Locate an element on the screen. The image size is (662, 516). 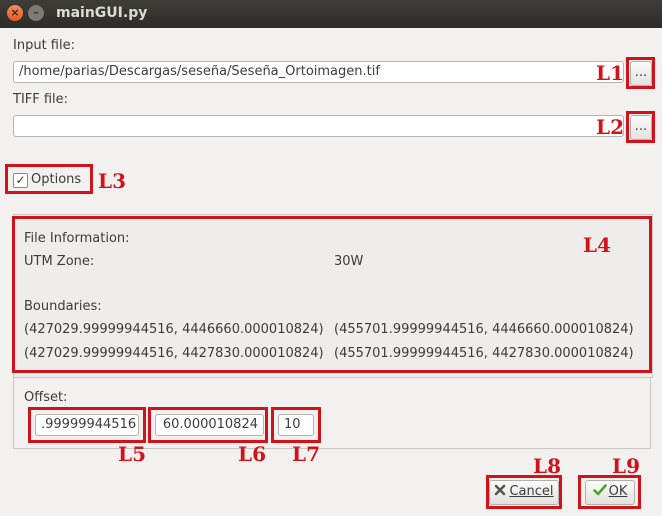
annotation-label-l7: L7 is located at coordinates (306, 454).